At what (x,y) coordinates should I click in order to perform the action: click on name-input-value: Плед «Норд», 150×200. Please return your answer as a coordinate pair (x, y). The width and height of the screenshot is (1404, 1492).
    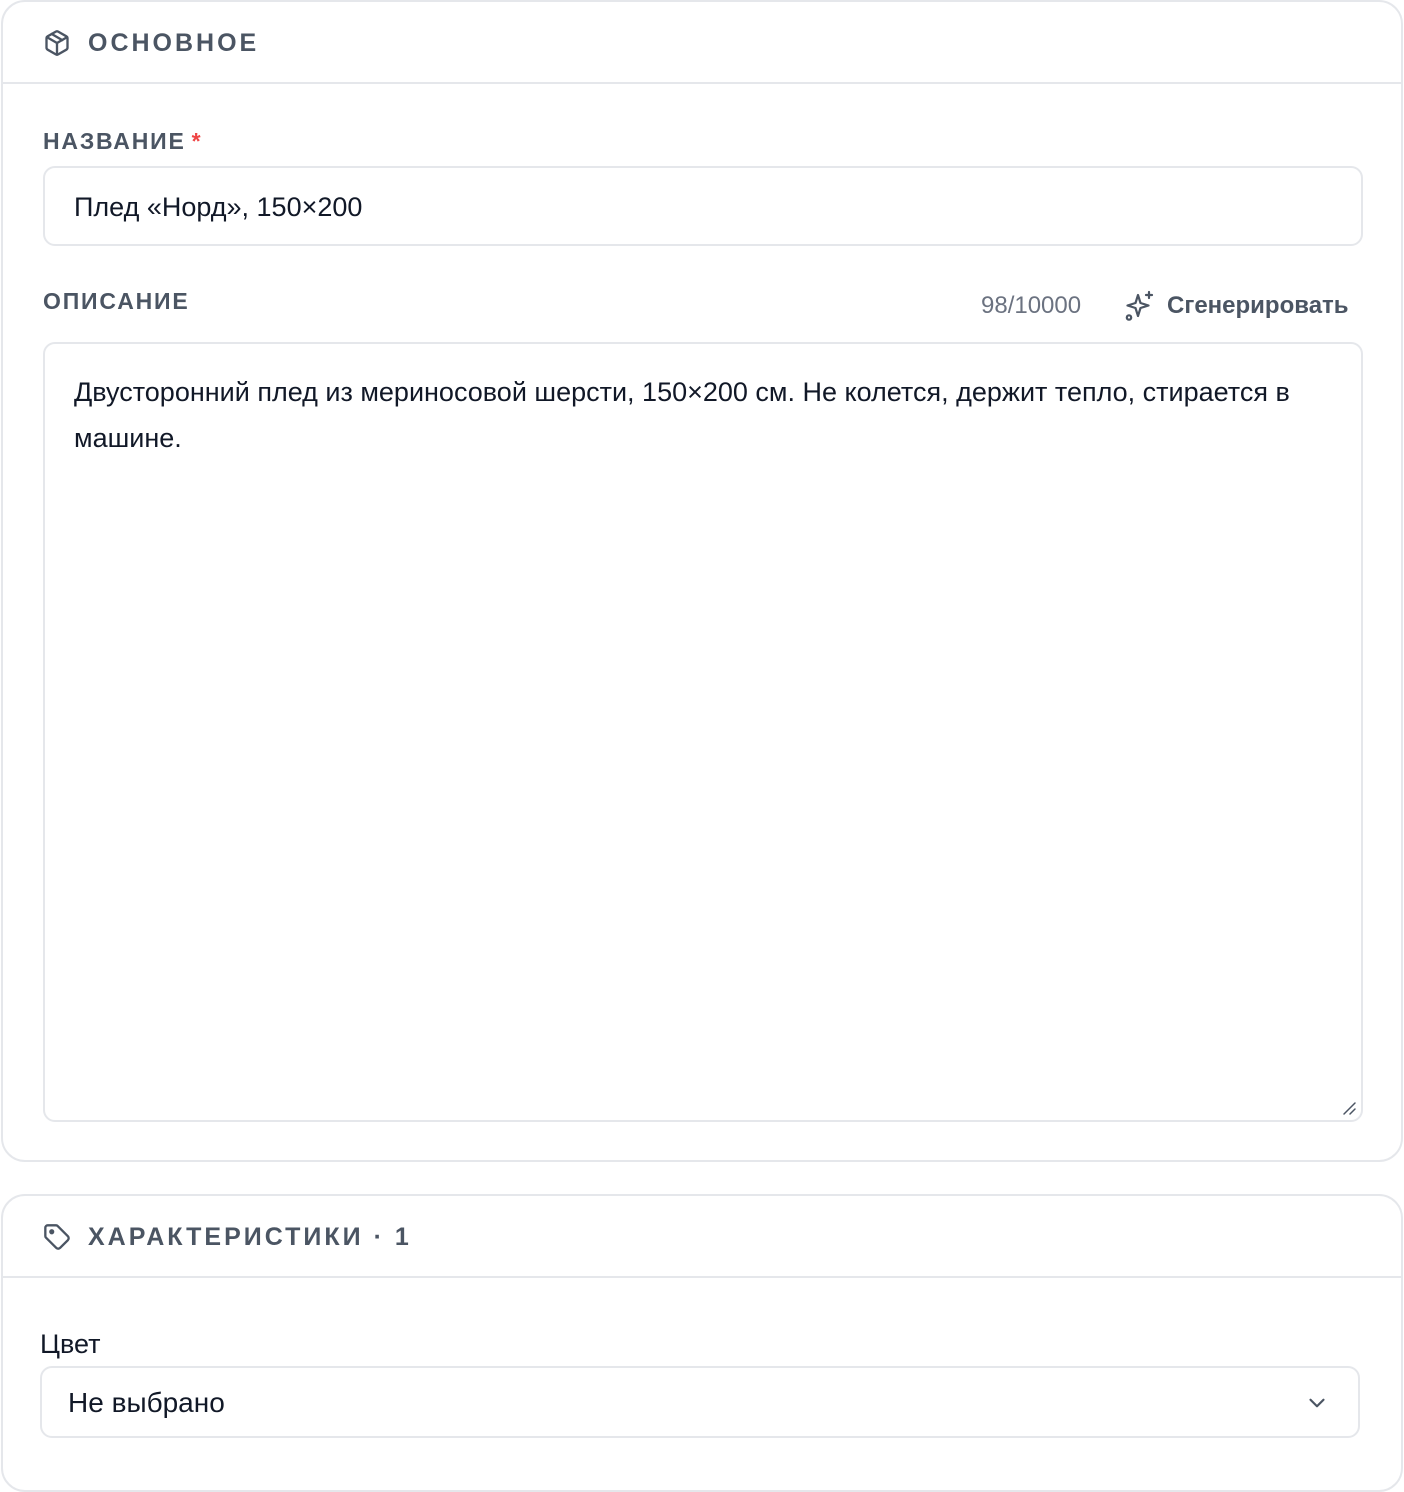
    Looking at the image, I should click on (218, 207).